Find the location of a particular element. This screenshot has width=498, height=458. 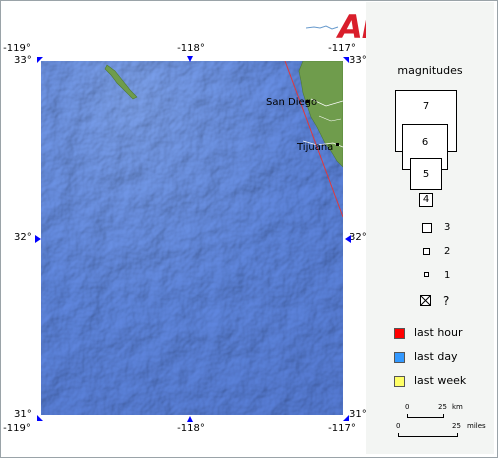

last-week-label: last week is located at coordinates (440, 380).